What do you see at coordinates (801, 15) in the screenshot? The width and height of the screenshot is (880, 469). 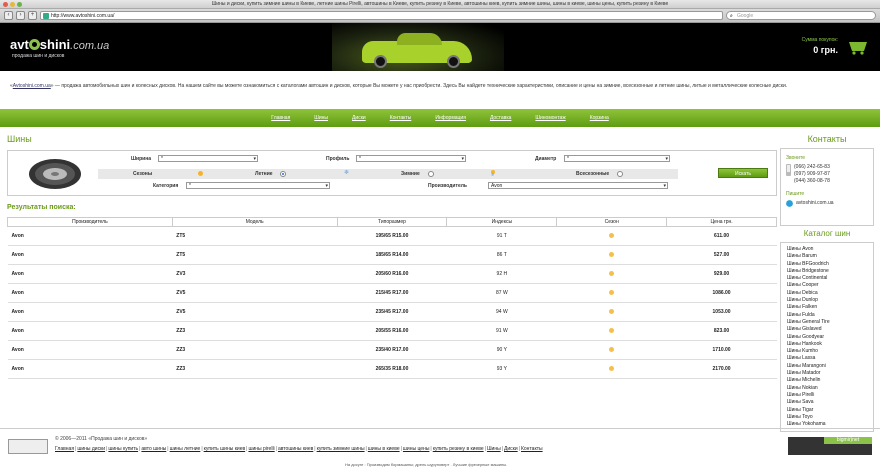 I see `browser-search-input: ⌕ Google` at bounding box center [801, 15].